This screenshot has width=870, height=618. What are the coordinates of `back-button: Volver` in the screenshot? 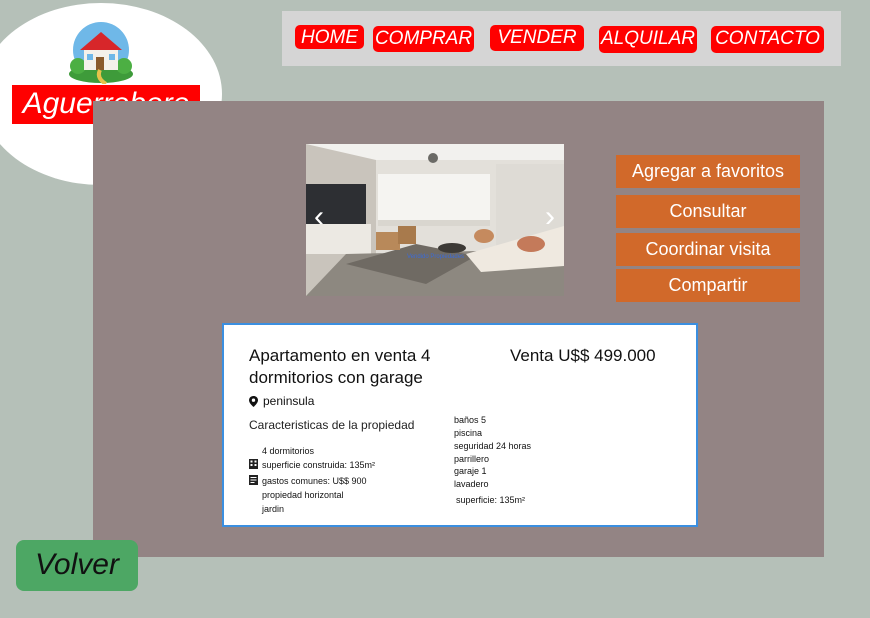 It's located at (77, 565).